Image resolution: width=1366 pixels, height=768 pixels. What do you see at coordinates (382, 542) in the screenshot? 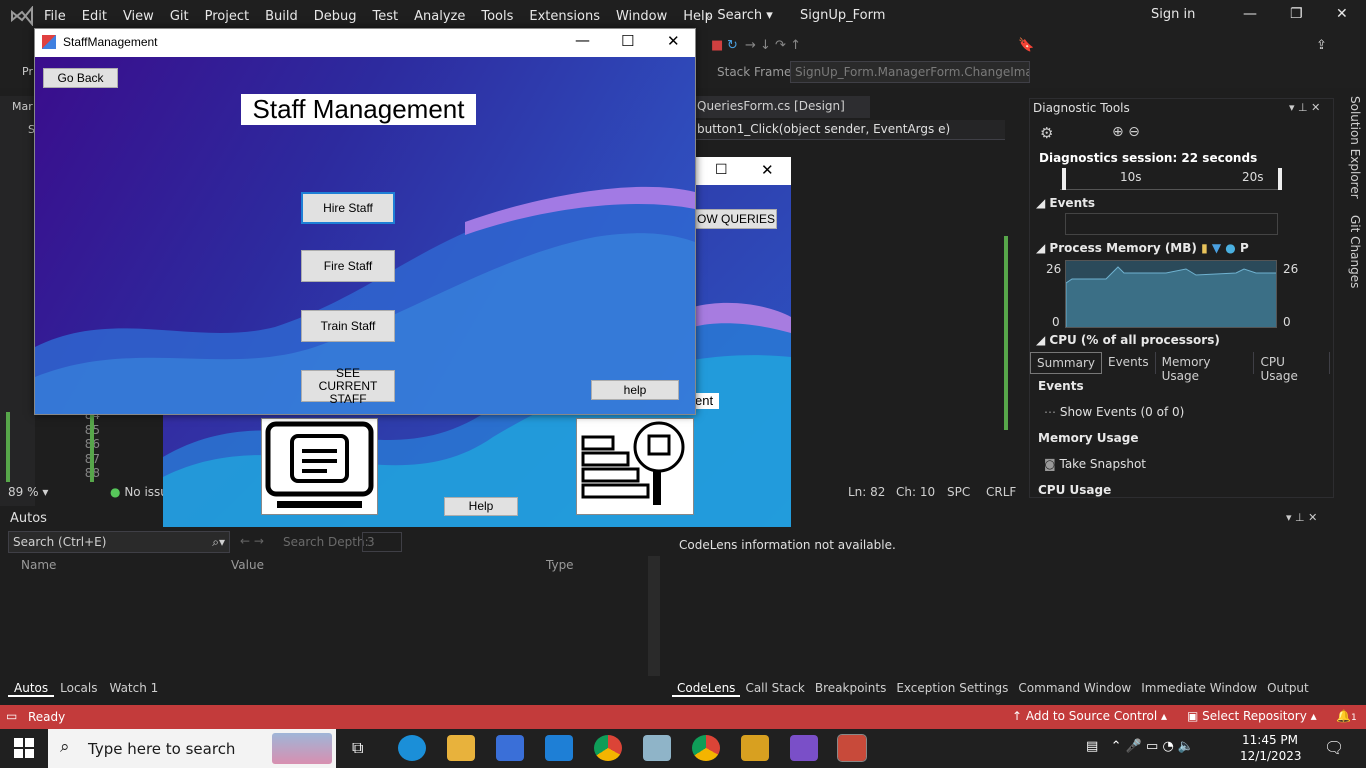
I see `search-depth-select: 3` at bounding box center [382, 542].